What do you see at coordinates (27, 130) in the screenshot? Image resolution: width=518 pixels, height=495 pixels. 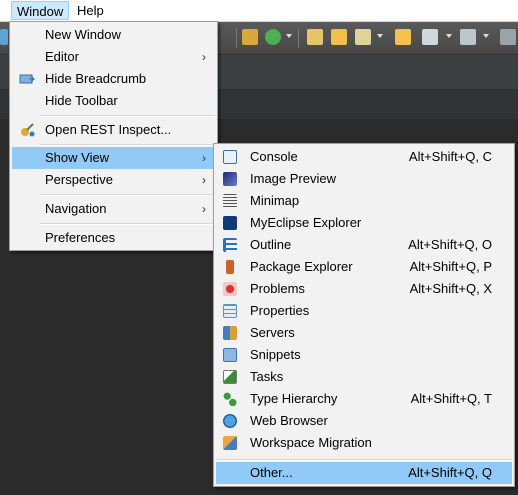 I see `rest-inspect-icon` at bounding box center [27, 130].